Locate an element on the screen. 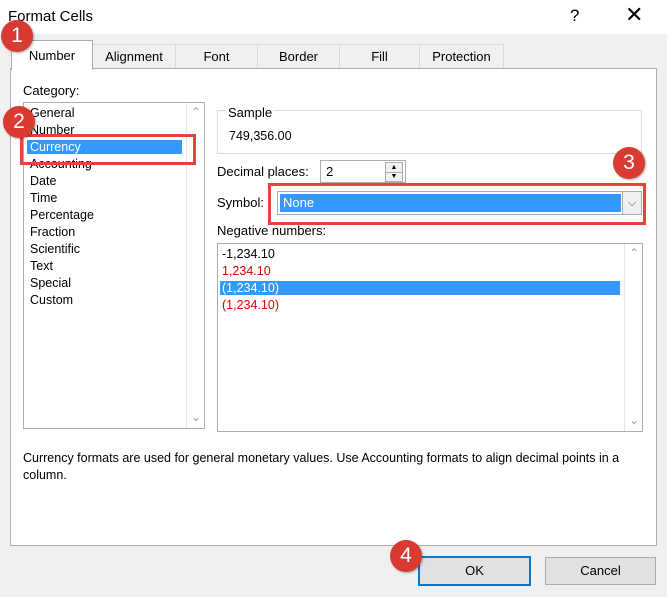 The image size is (667, 597). tab-border: Border is located at coordinates (298, 56).